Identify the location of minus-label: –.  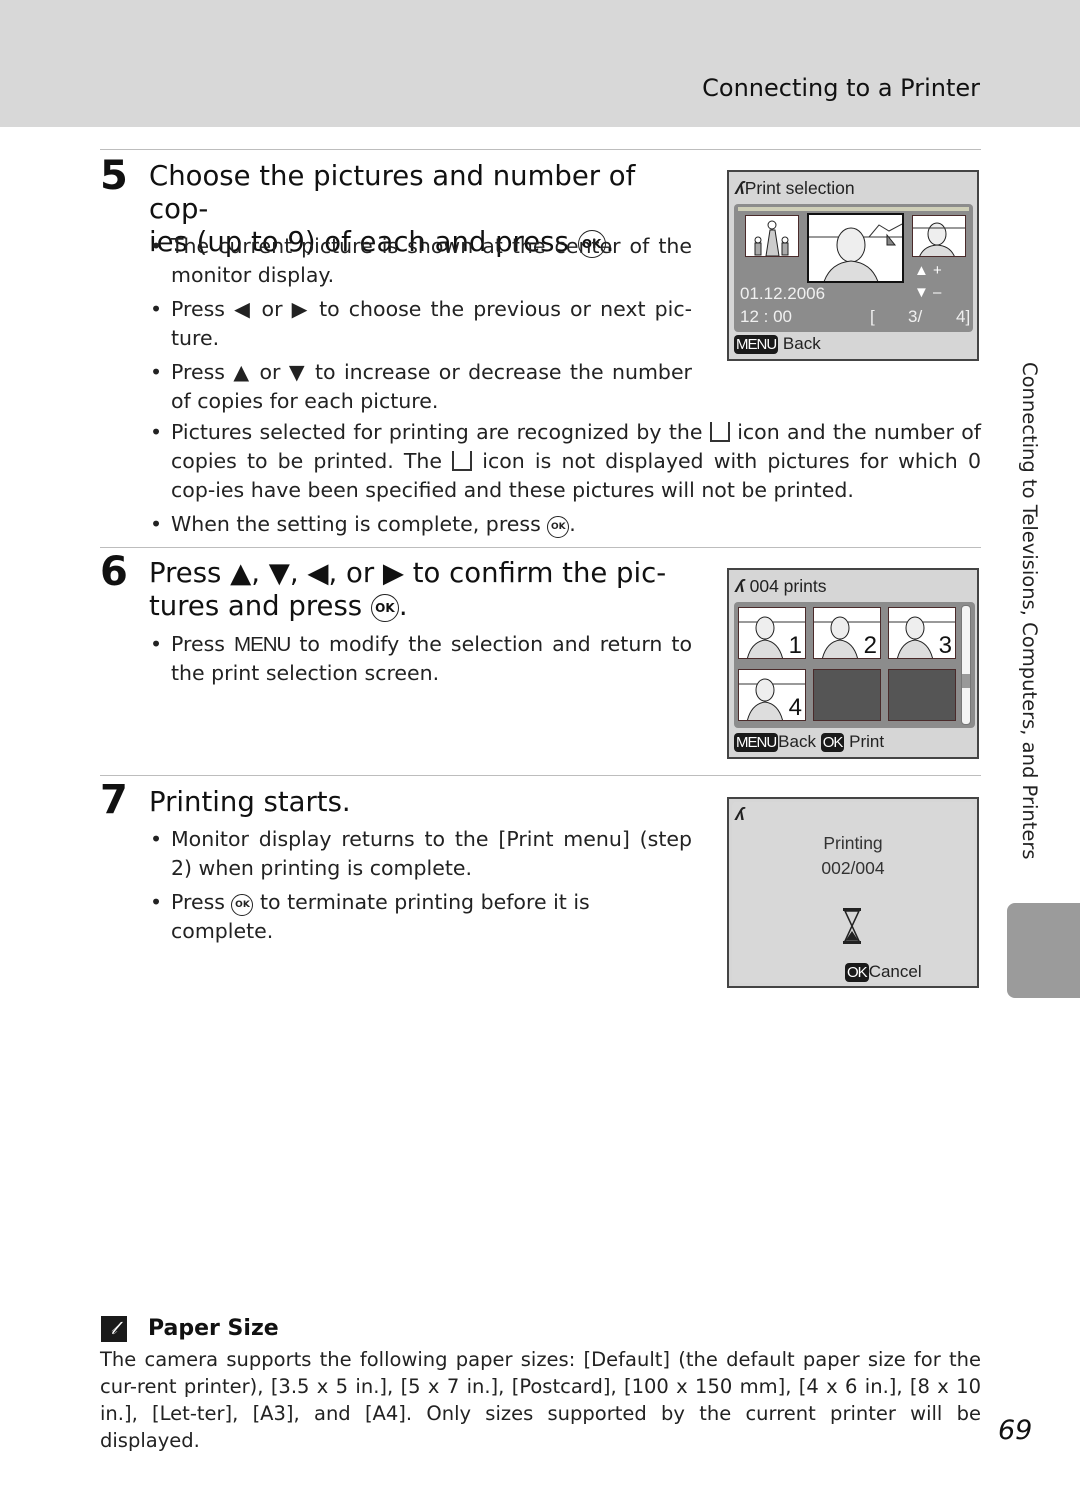
(937, 292).